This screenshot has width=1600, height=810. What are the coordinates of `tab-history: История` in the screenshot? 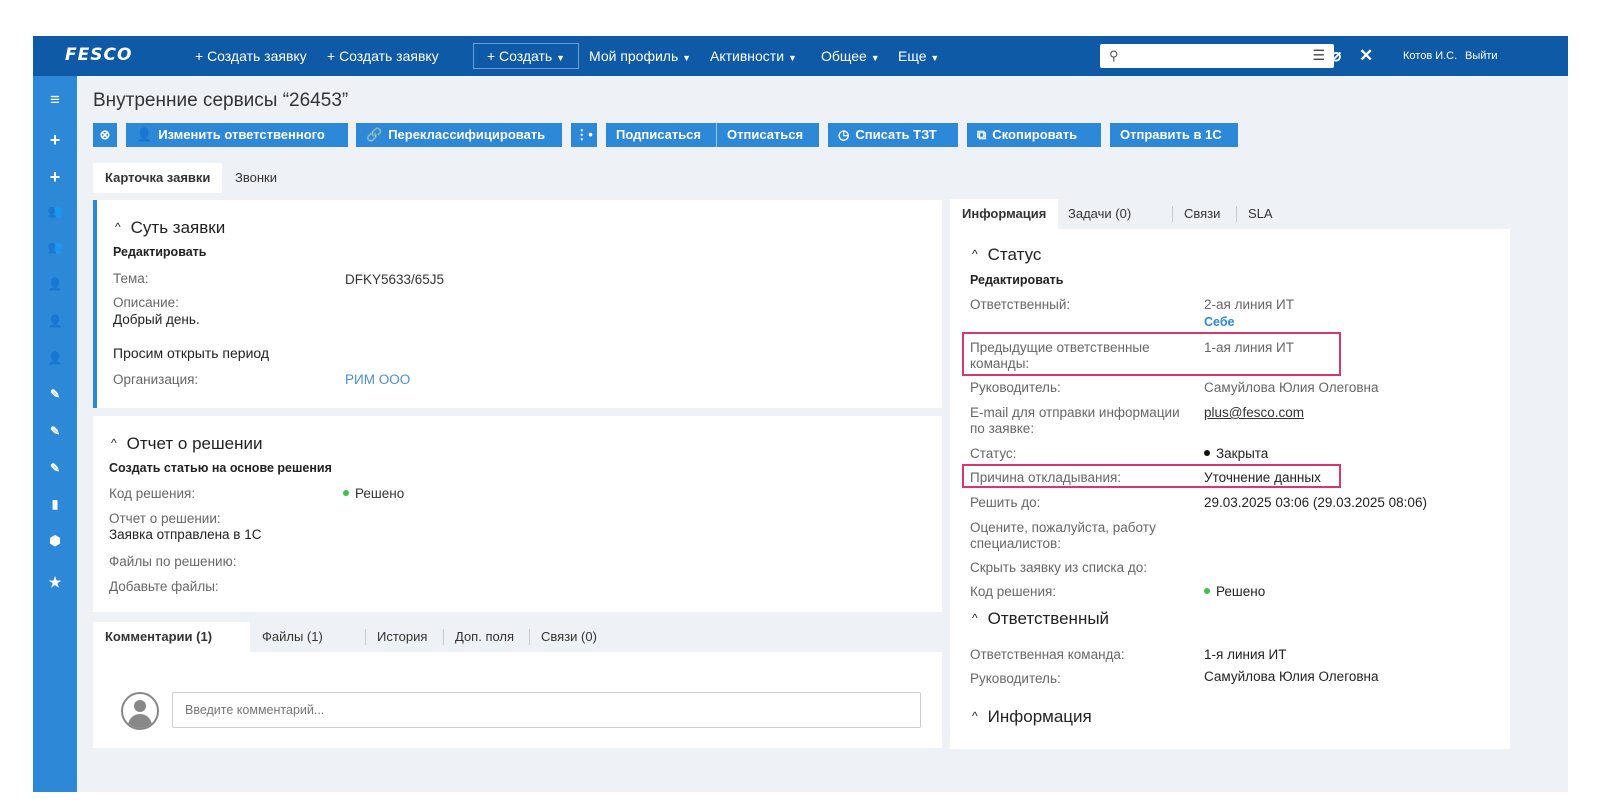 It's located at (402, 637).